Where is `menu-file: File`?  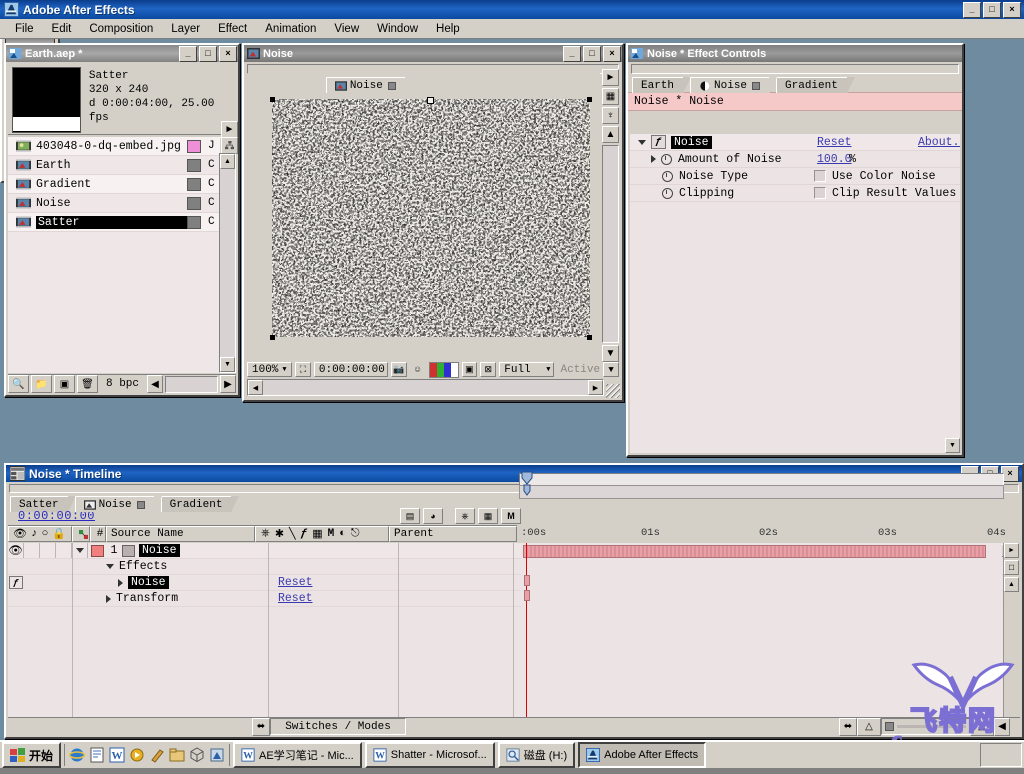 menu-file: File is located at coordinates (24, 29).